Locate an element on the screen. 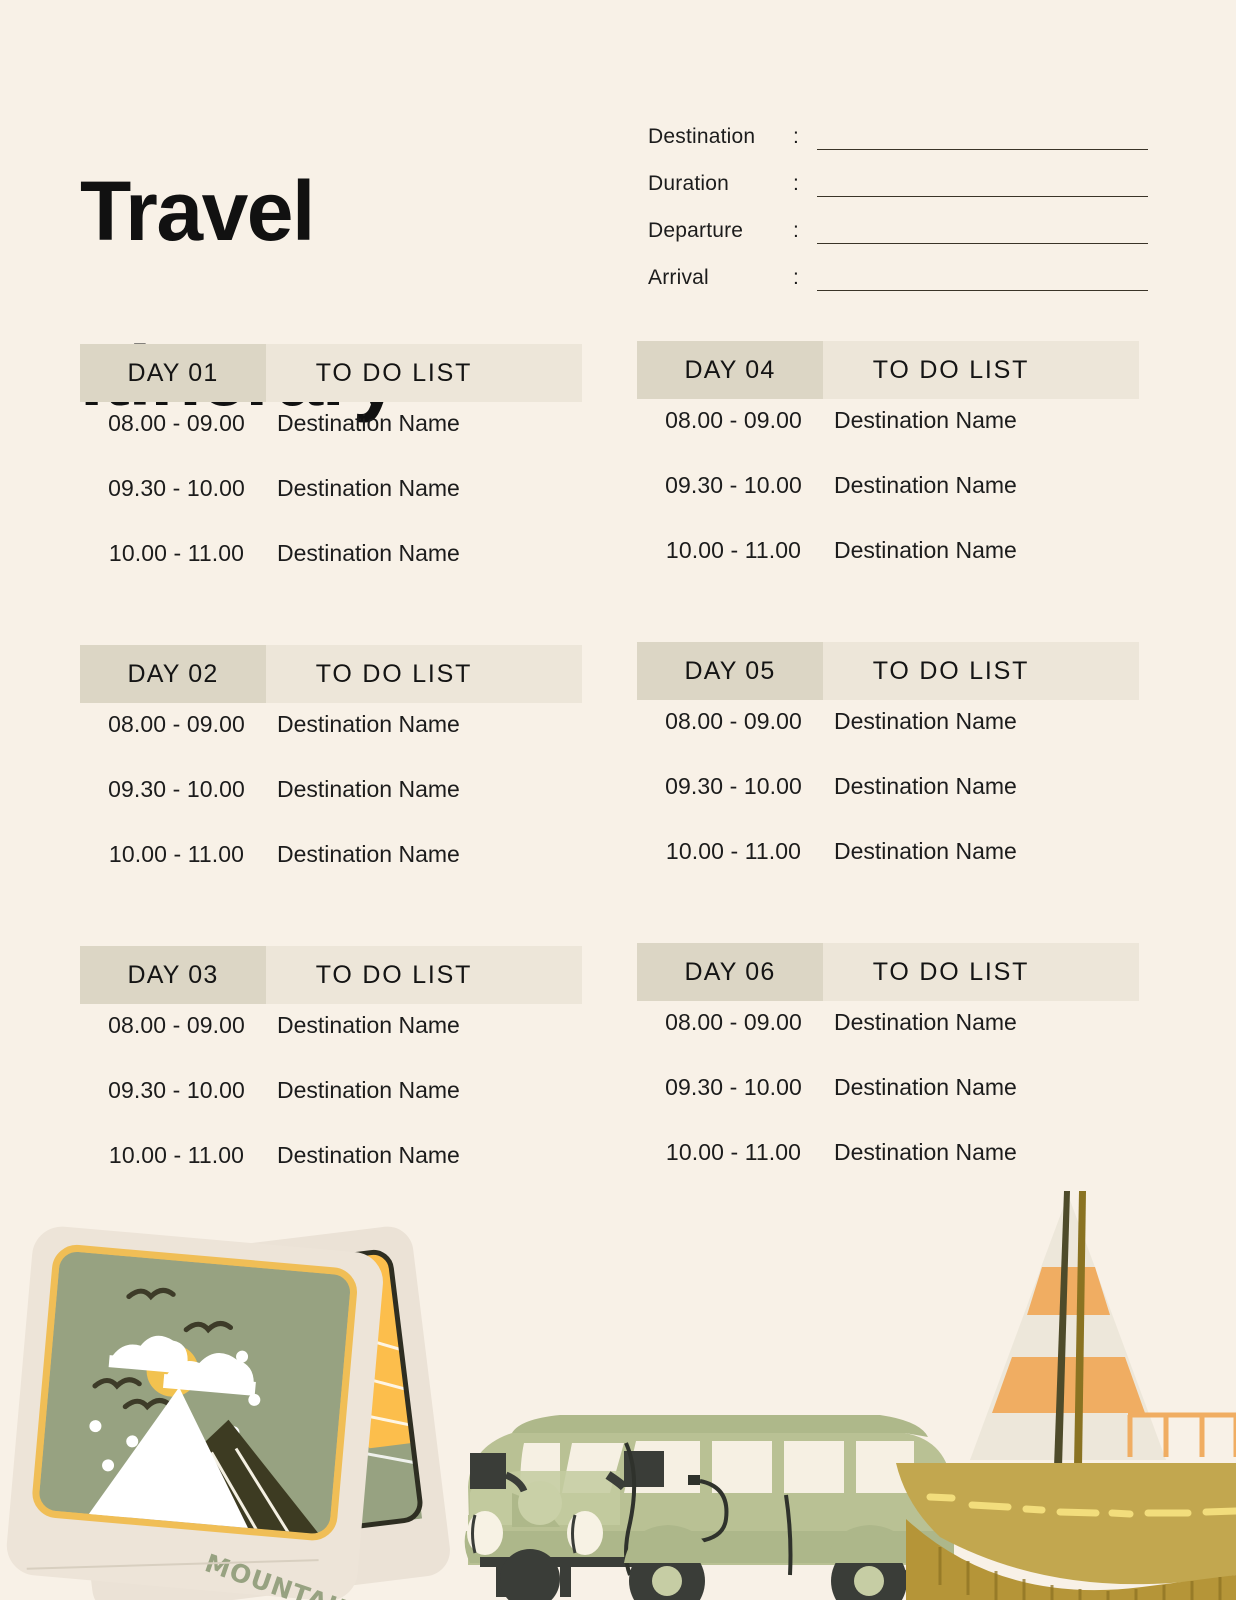  day-card-3-day-label: DAY 03 is located at coordinates (173, 974).